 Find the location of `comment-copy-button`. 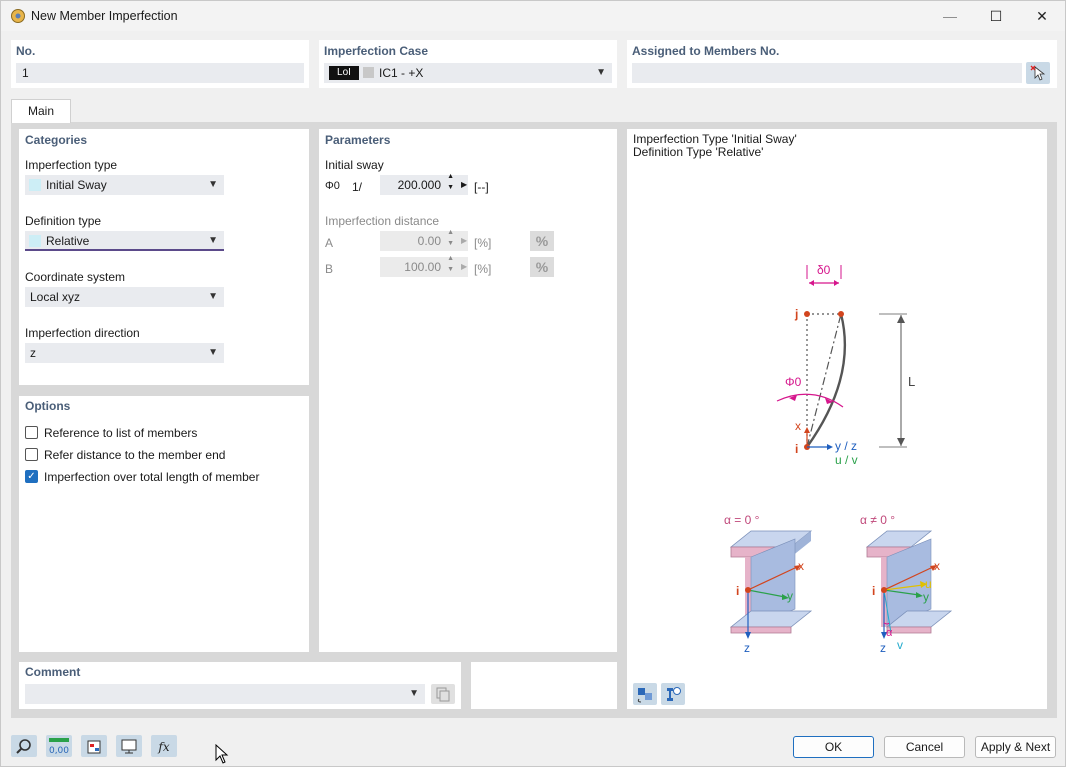

comment-copy-button is located at coordinates (443, 694).